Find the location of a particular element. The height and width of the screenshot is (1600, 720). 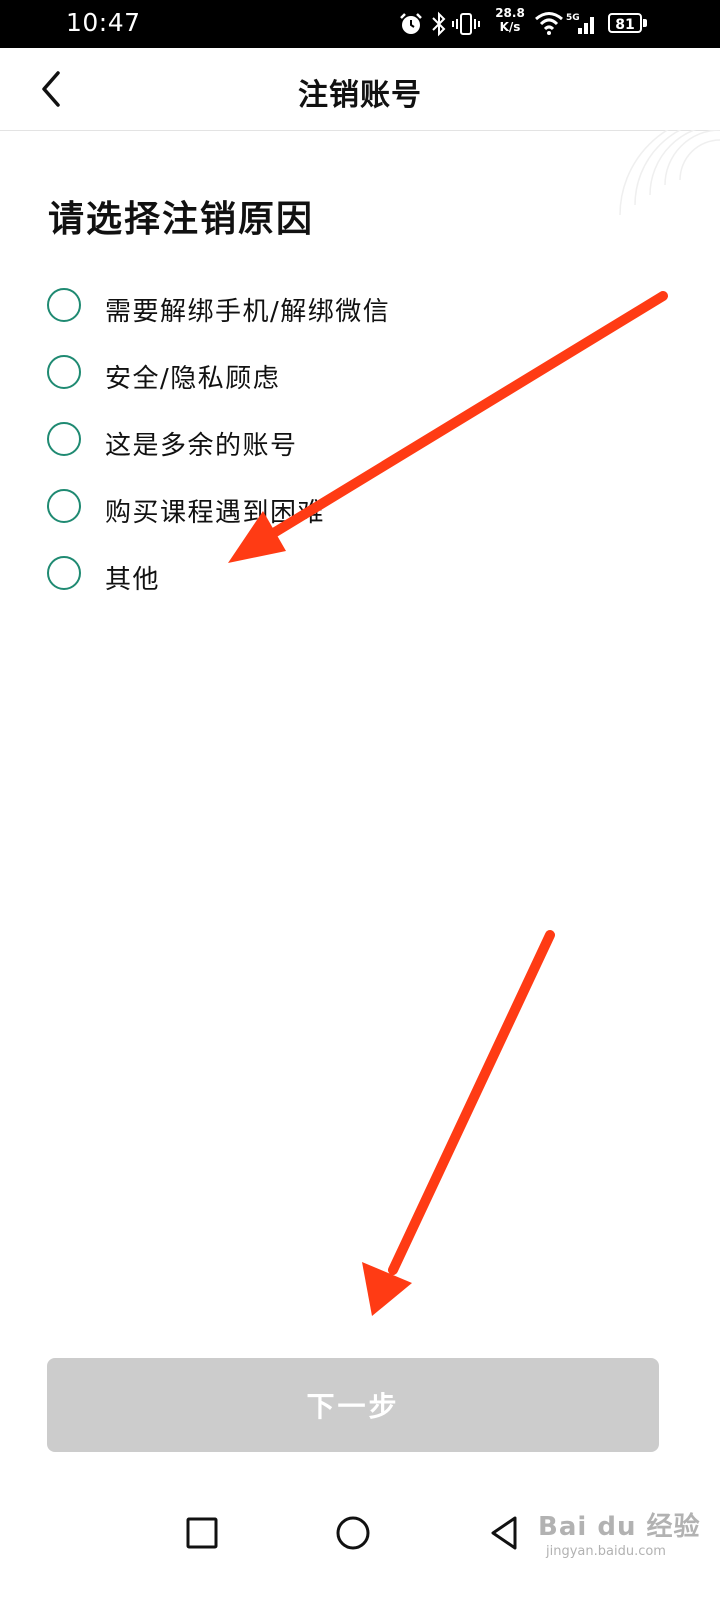

reason-option: 需要解绑手机/解绑微信 is located at coordinates (334, 308).